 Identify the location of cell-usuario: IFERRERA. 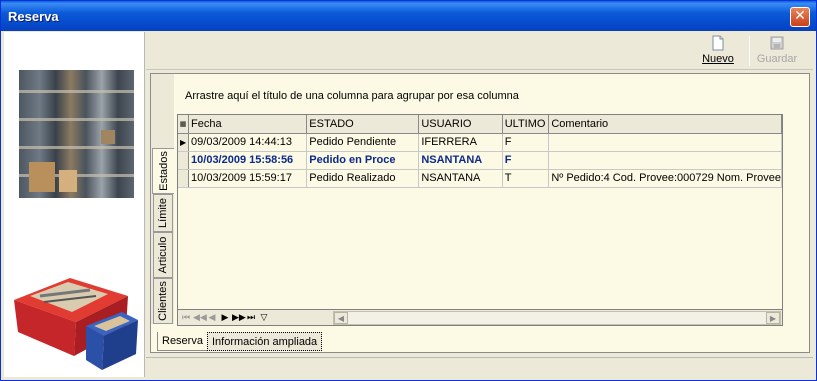
(460, 142).